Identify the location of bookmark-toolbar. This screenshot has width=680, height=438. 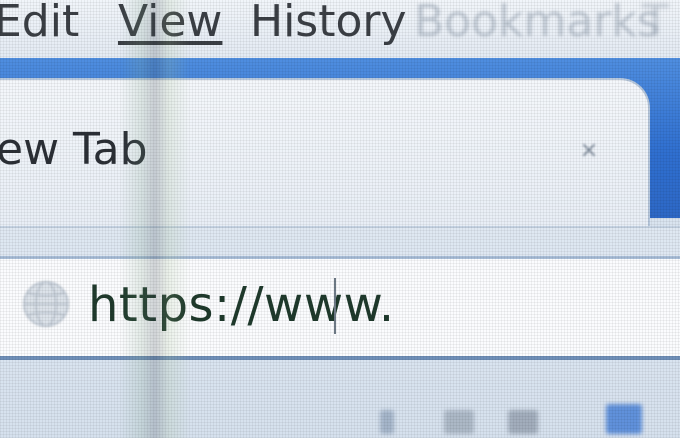
(530, 418).